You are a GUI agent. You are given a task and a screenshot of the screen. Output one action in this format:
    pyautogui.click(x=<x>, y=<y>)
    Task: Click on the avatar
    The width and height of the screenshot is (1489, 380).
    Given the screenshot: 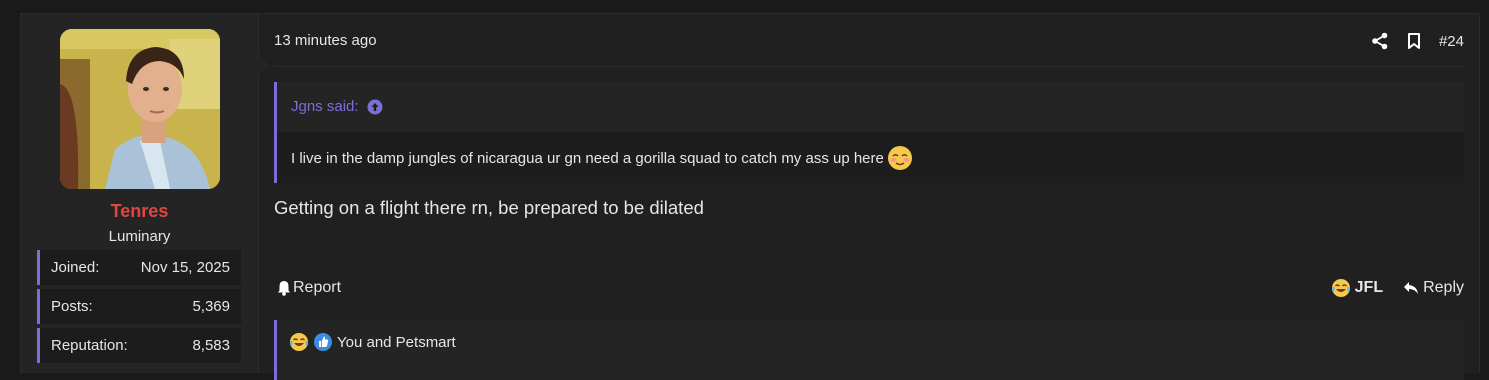 What is the action you would take?
    pyautogui.click(x=140, y=109)
    